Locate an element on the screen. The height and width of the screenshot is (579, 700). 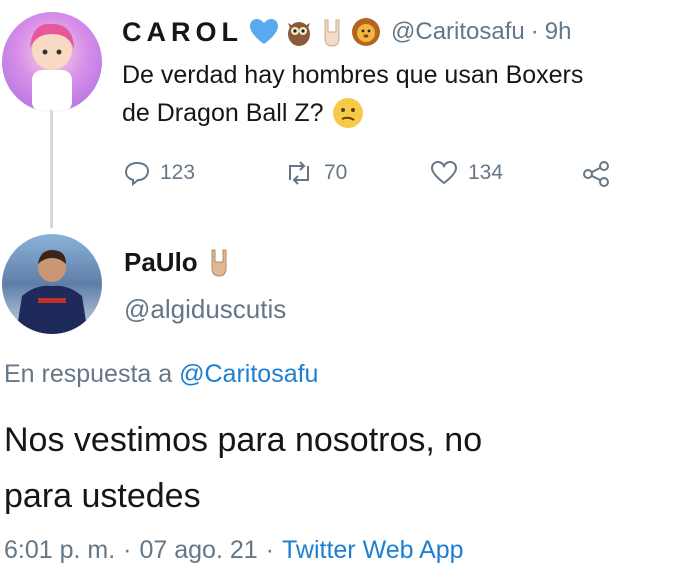
carol-avatar is located at coordinates (52, 62).